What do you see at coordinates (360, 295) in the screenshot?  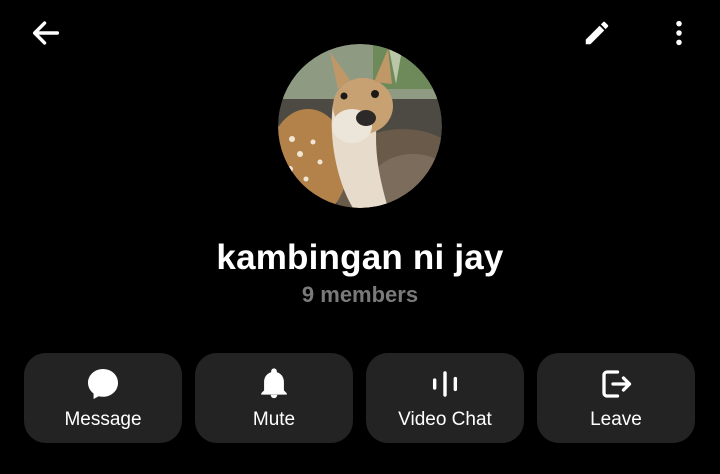 I see `member-count: 9 members` at bounding box center [360, 295].